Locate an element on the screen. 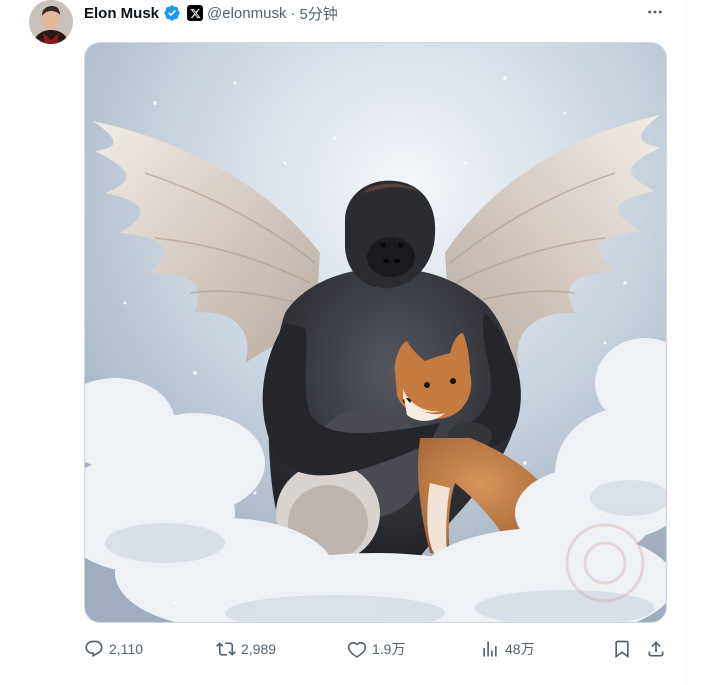 The height and width of the screenshot is (685, 709). author-handle: @elonmusk is located at coordinates (246, 13).